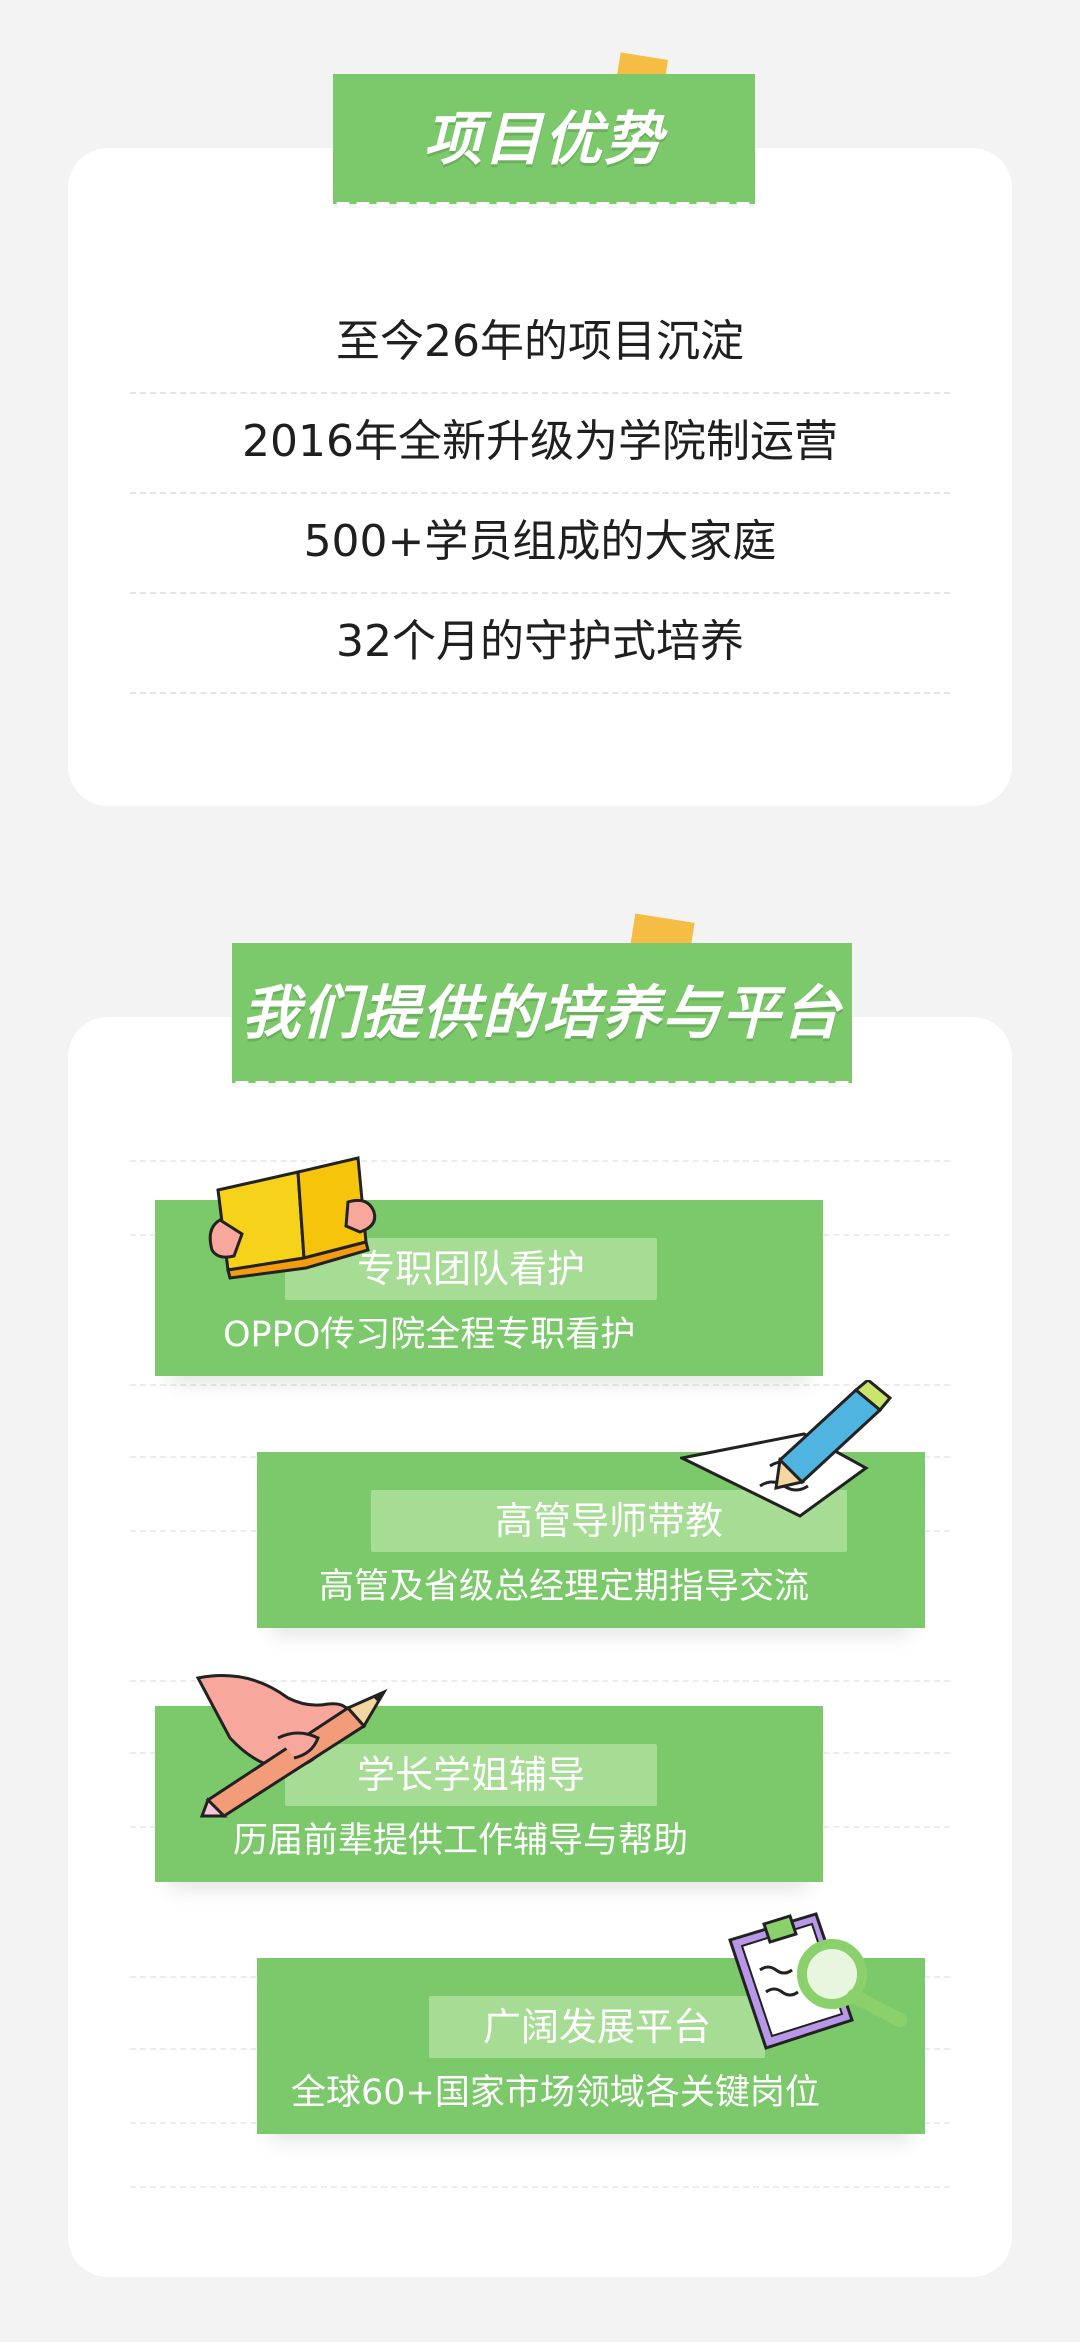 This screenshot has height=2342, width=1080. Describe the element at coordinates (597, 2027) in the screenshot. I see `item-title: 广阔发展平台` at that location.